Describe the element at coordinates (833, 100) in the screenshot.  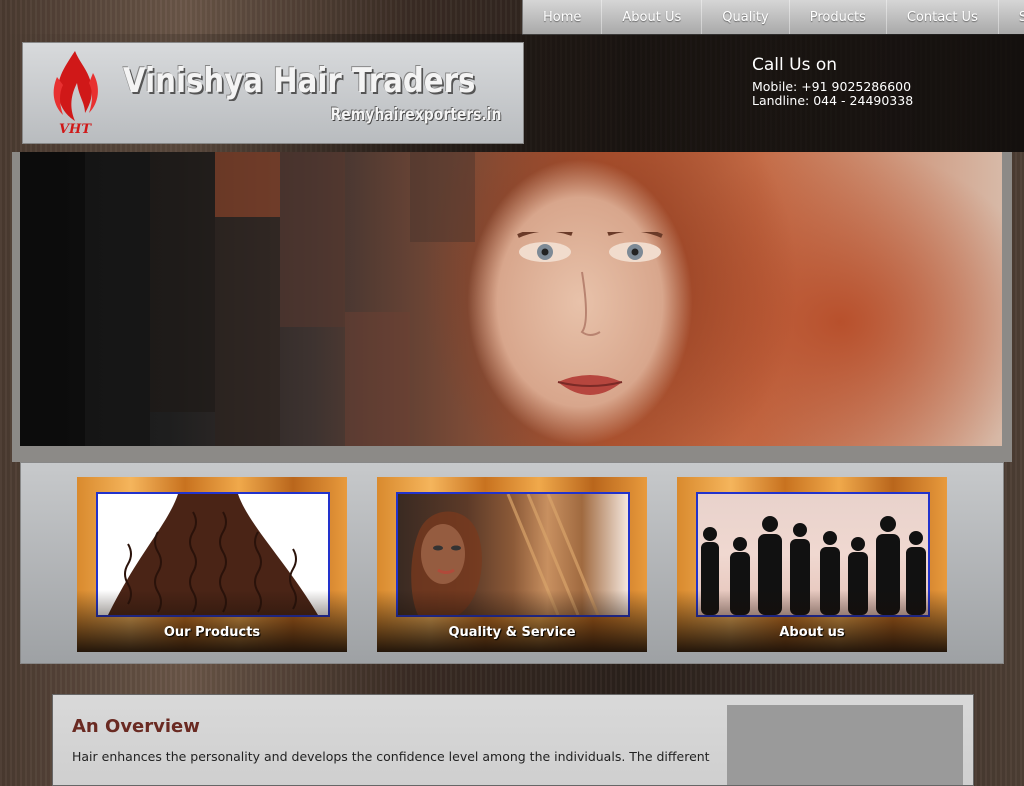
I see `landline-number: Landline: 044 - 24490338` at that location.